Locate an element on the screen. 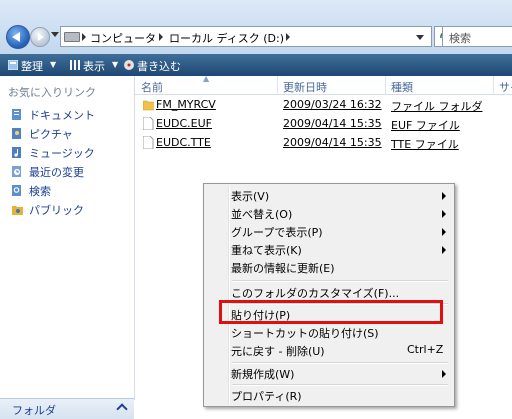 Image resolution: width=512 pixels, height=419 pixels. column-header-type: 種類 is located at coordinates (402, 87).